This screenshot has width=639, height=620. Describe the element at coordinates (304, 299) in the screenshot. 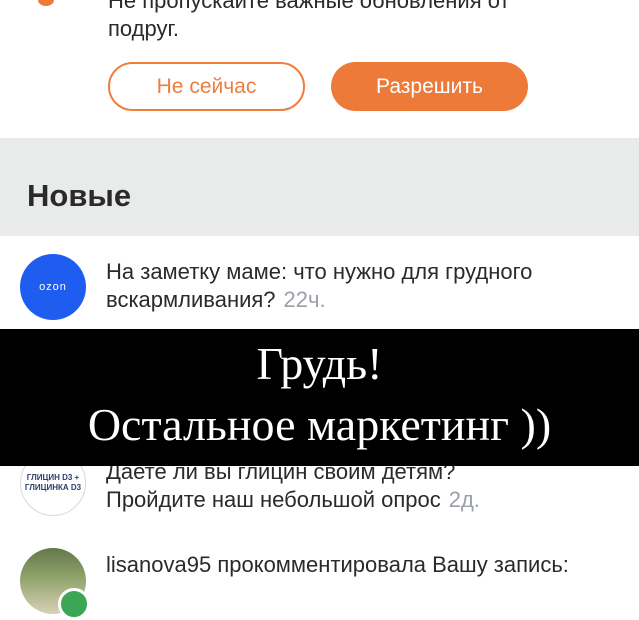

I see `notification-time: 22ч.` at that location.